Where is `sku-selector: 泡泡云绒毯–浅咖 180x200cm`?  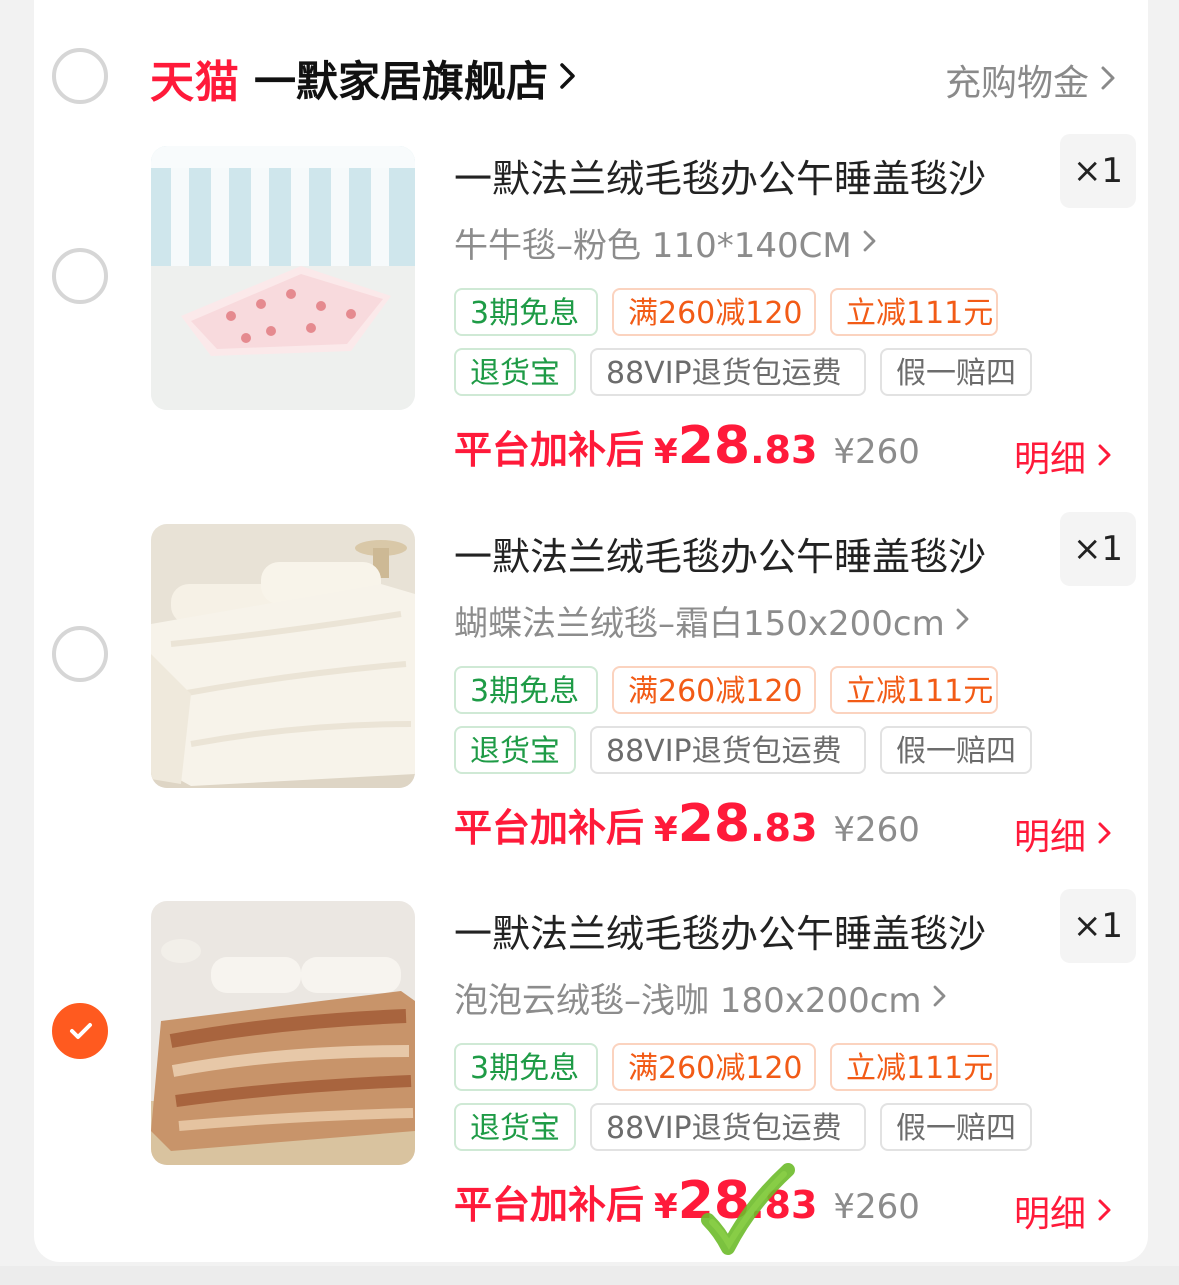
sku-selector: 泡泡云绒毯–浅咖 180x200cm is located at coordinates (701, 997).